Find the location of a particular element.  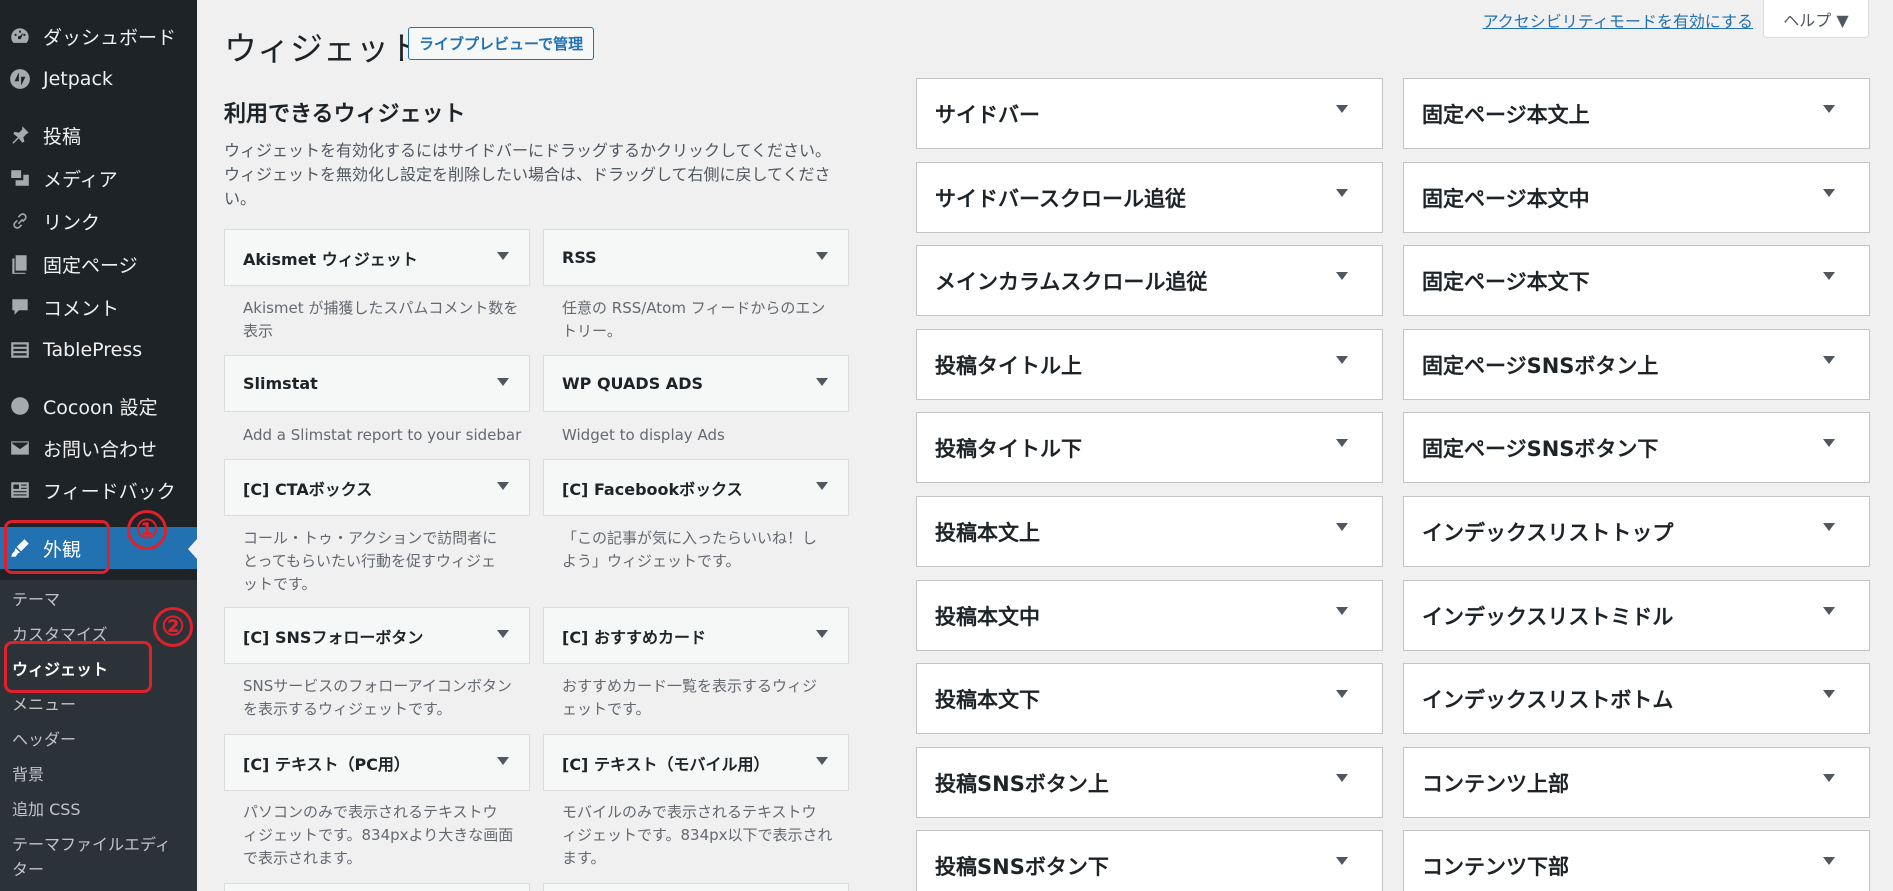

annotation-box-widgets is located at coordinates (78, 667).